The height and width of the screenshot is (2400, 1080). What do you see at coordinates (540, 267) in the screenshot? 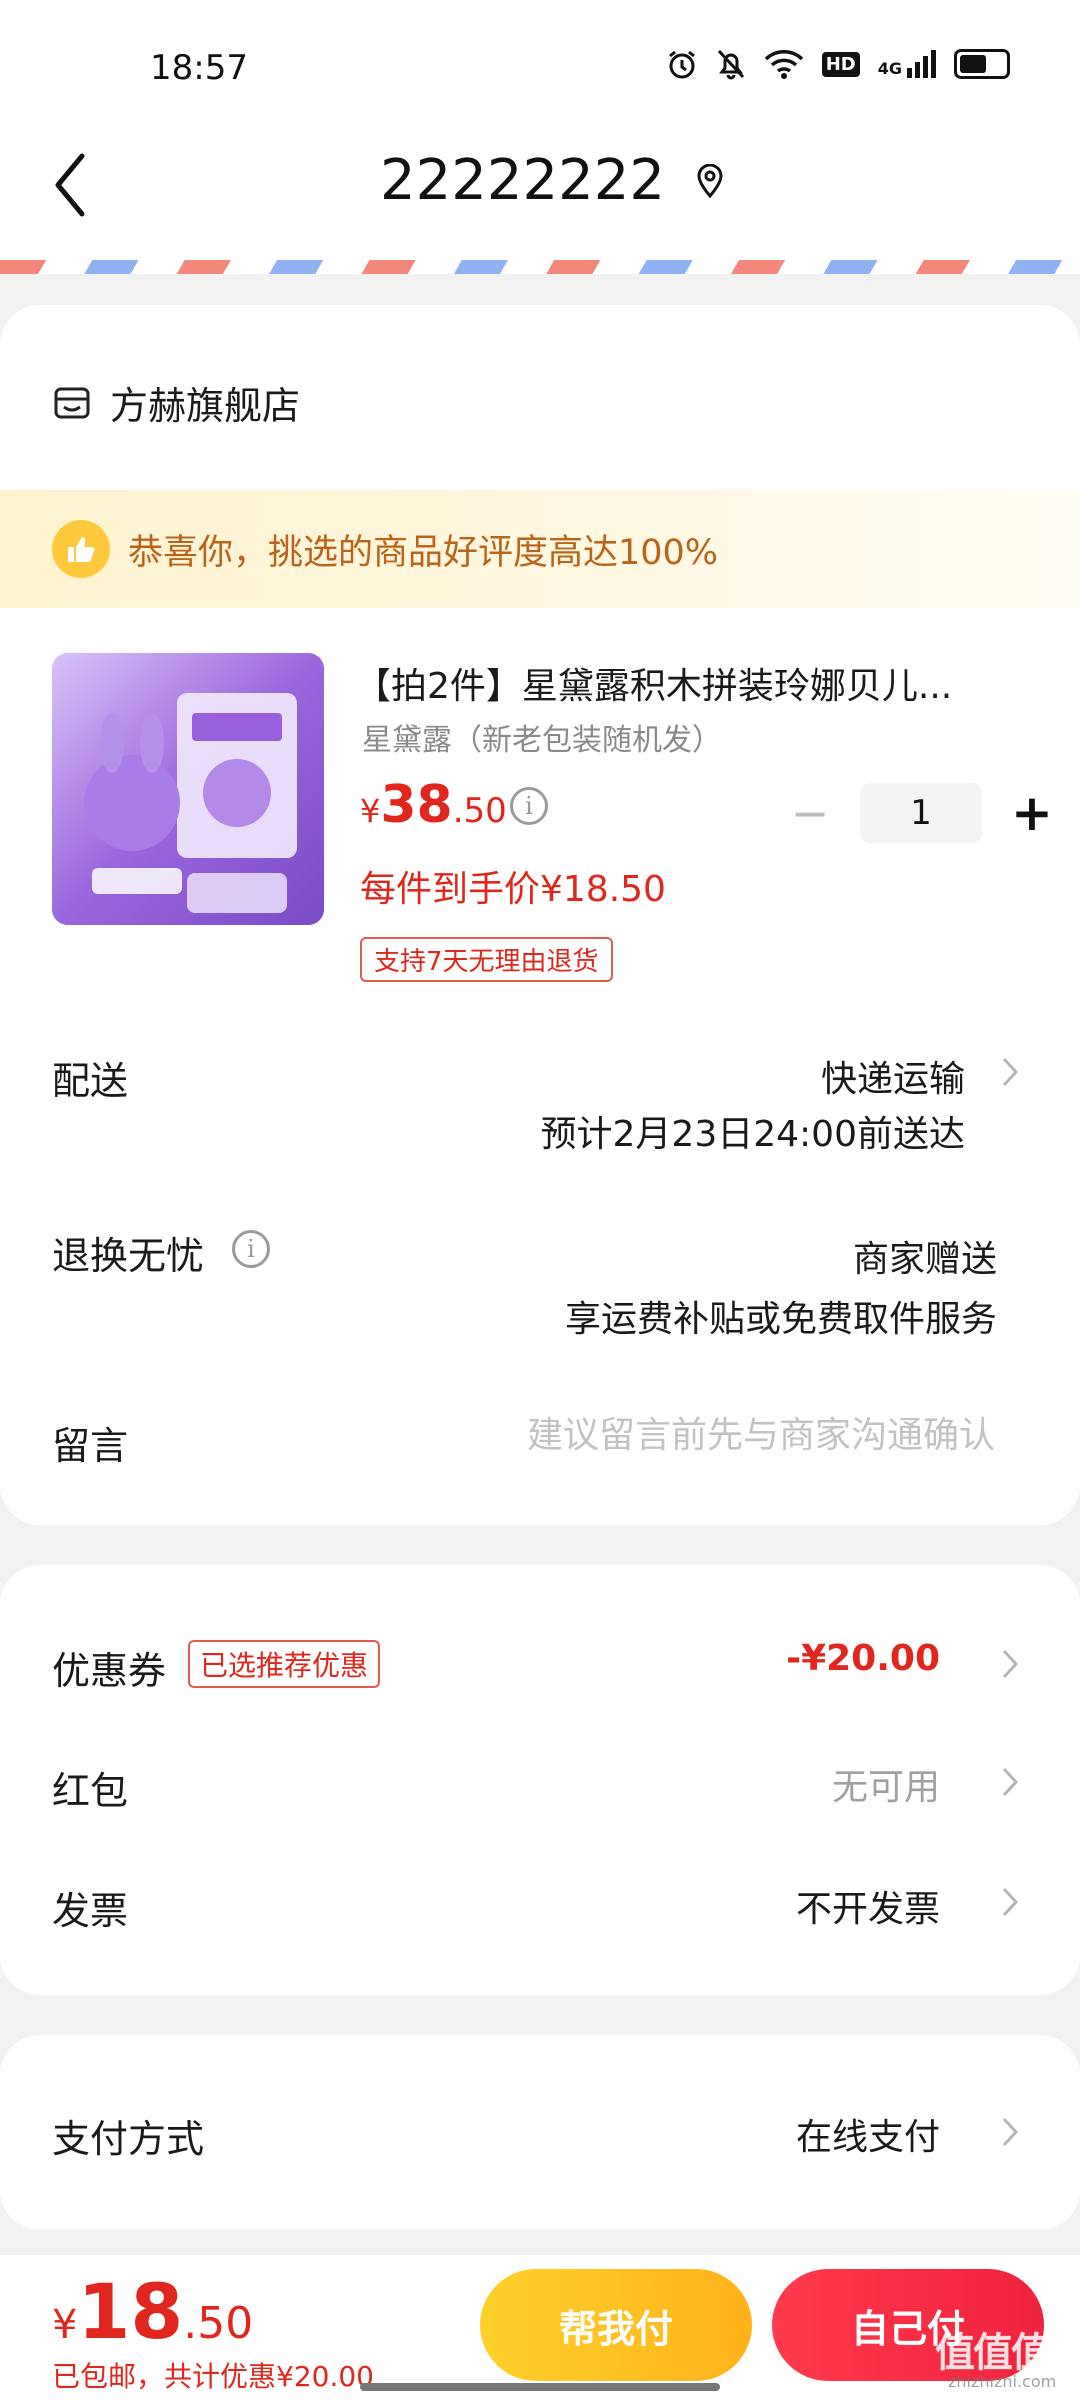
I see `airmail-stripe` at bounding box center [540, 267].